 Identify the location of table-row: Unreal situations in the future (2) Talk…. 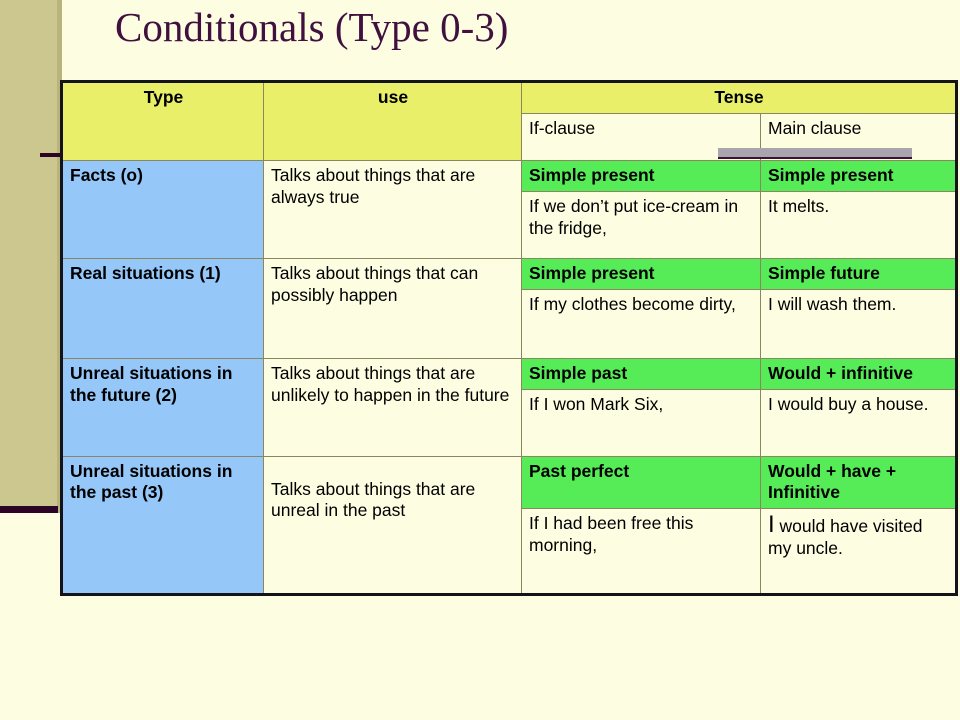
(509, 407).